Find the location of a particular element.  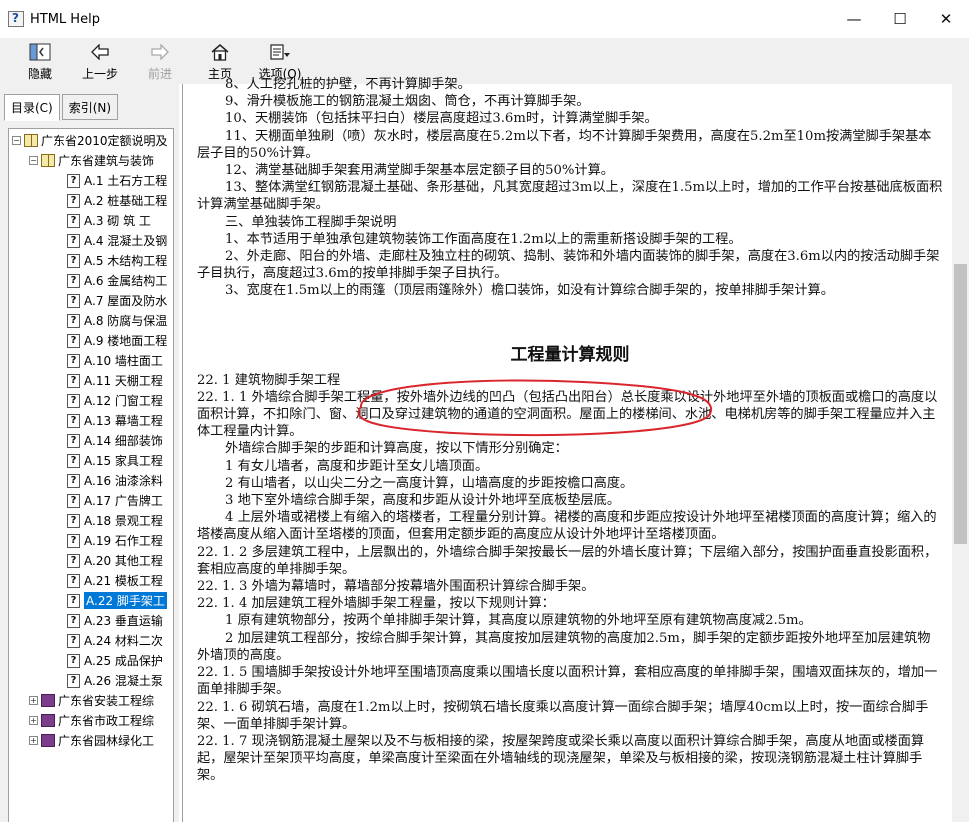

tree-item-topic: ? A.25 成品保护 is located at coordinates (115, 660).